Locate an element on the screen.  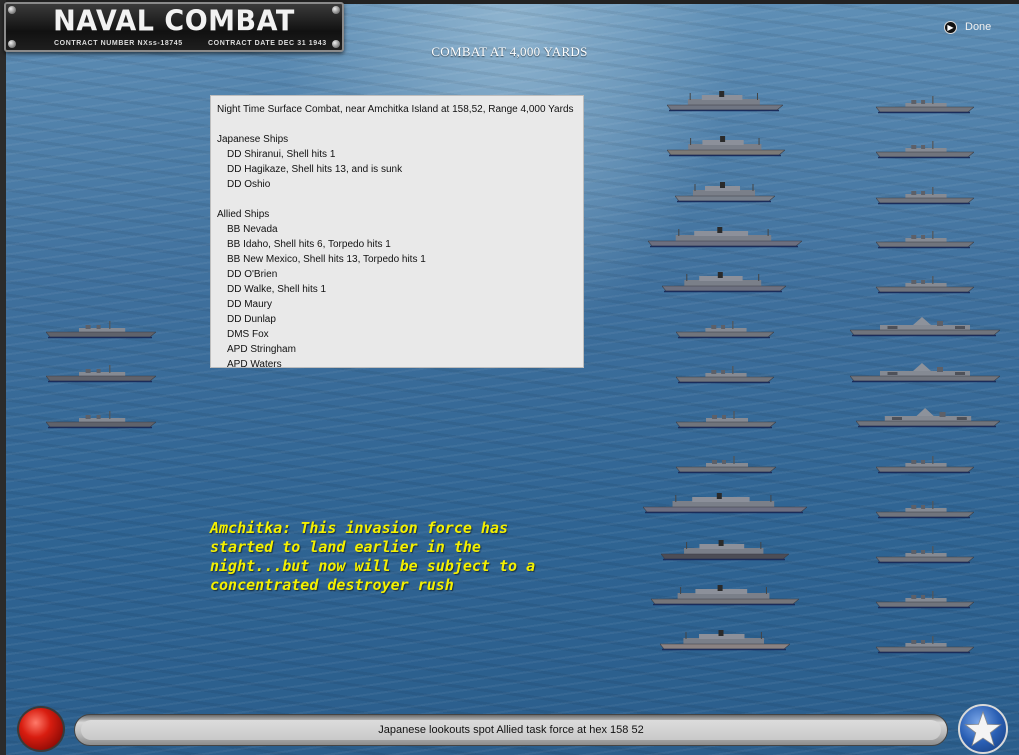
report-line: DMS Fox is located at coordinates (248, 334).